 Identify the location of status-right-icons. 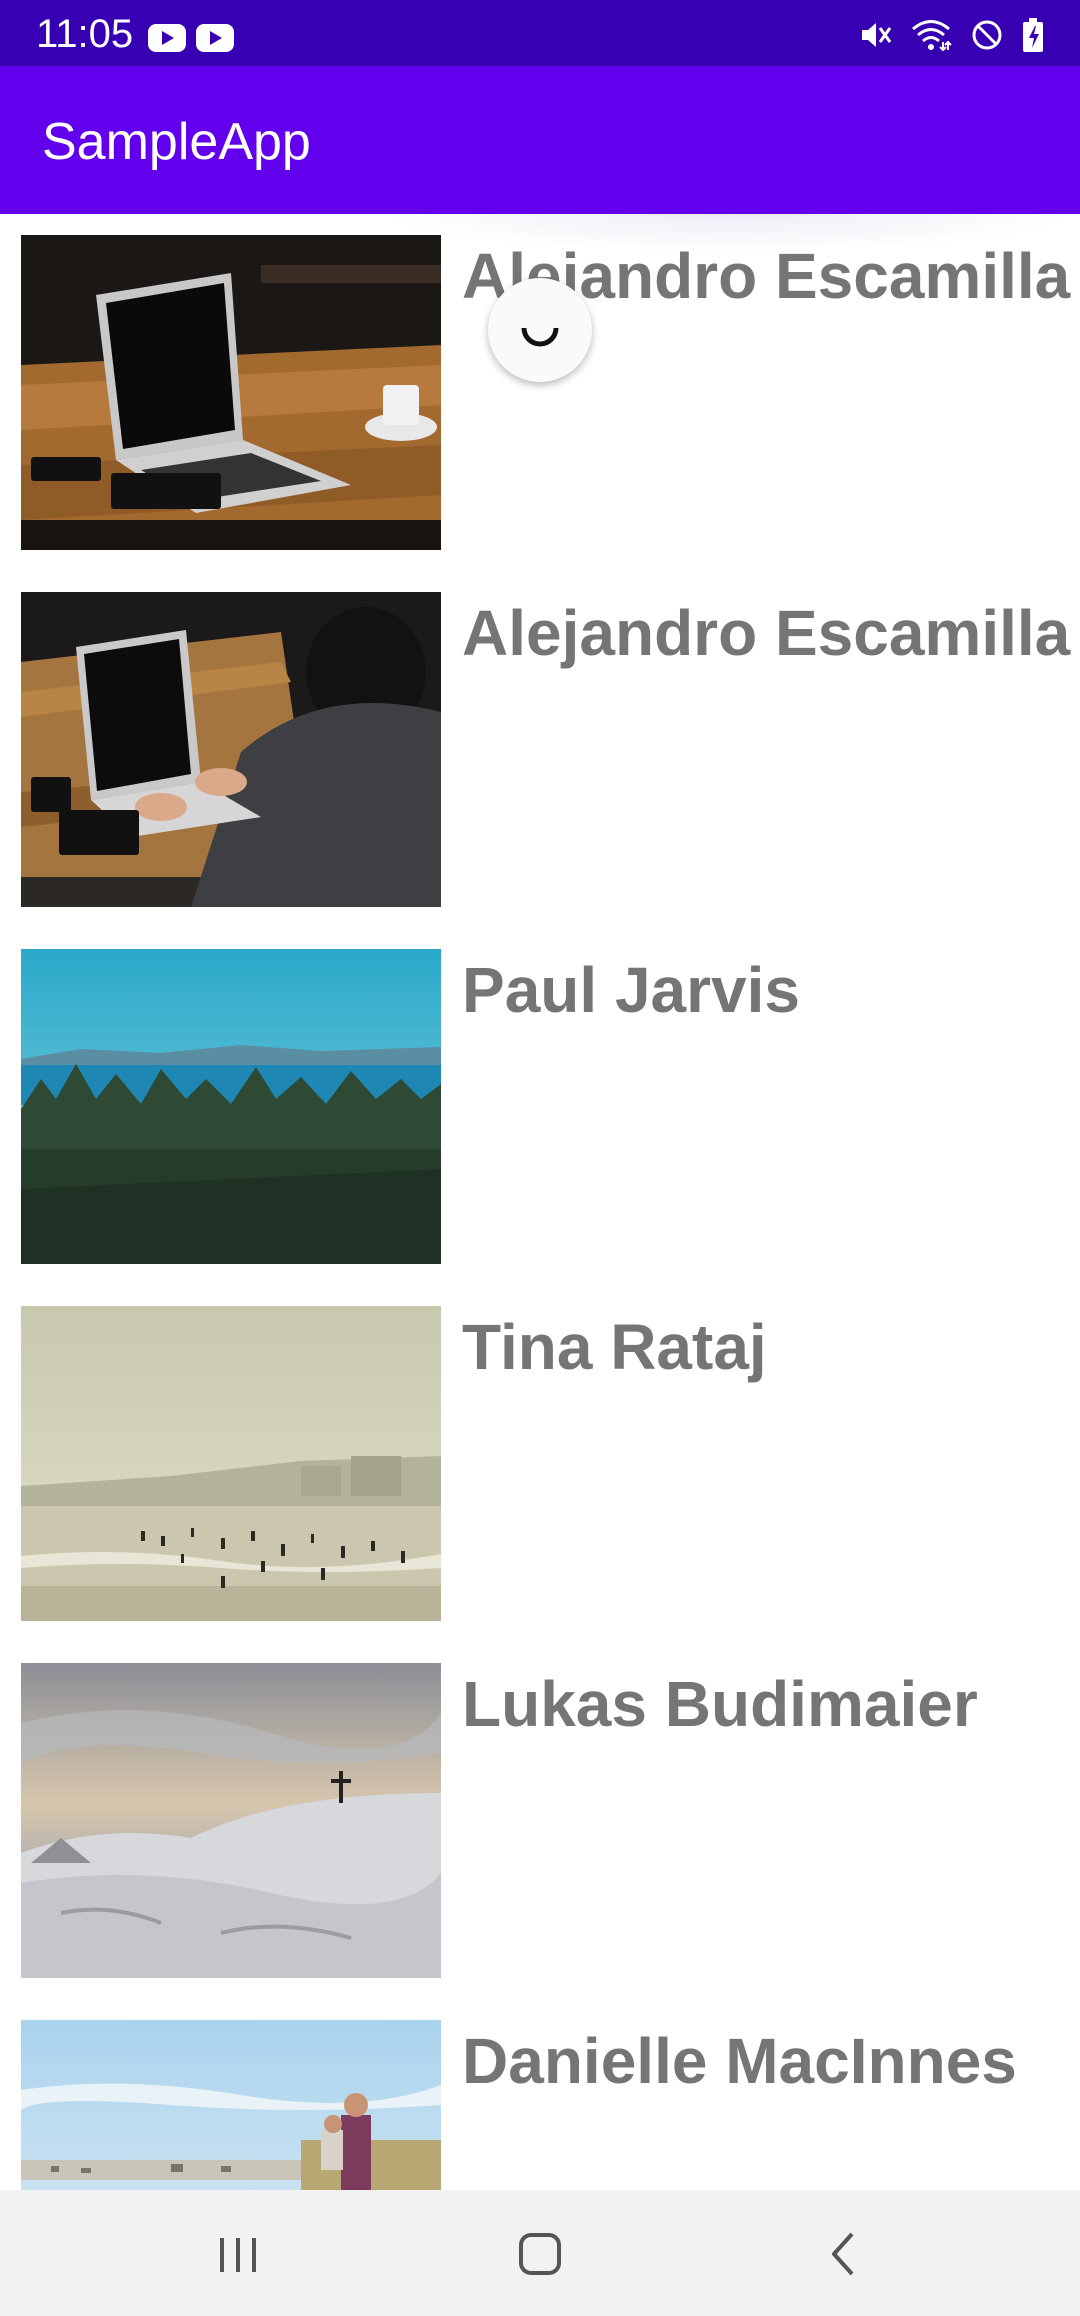
(951, 35).